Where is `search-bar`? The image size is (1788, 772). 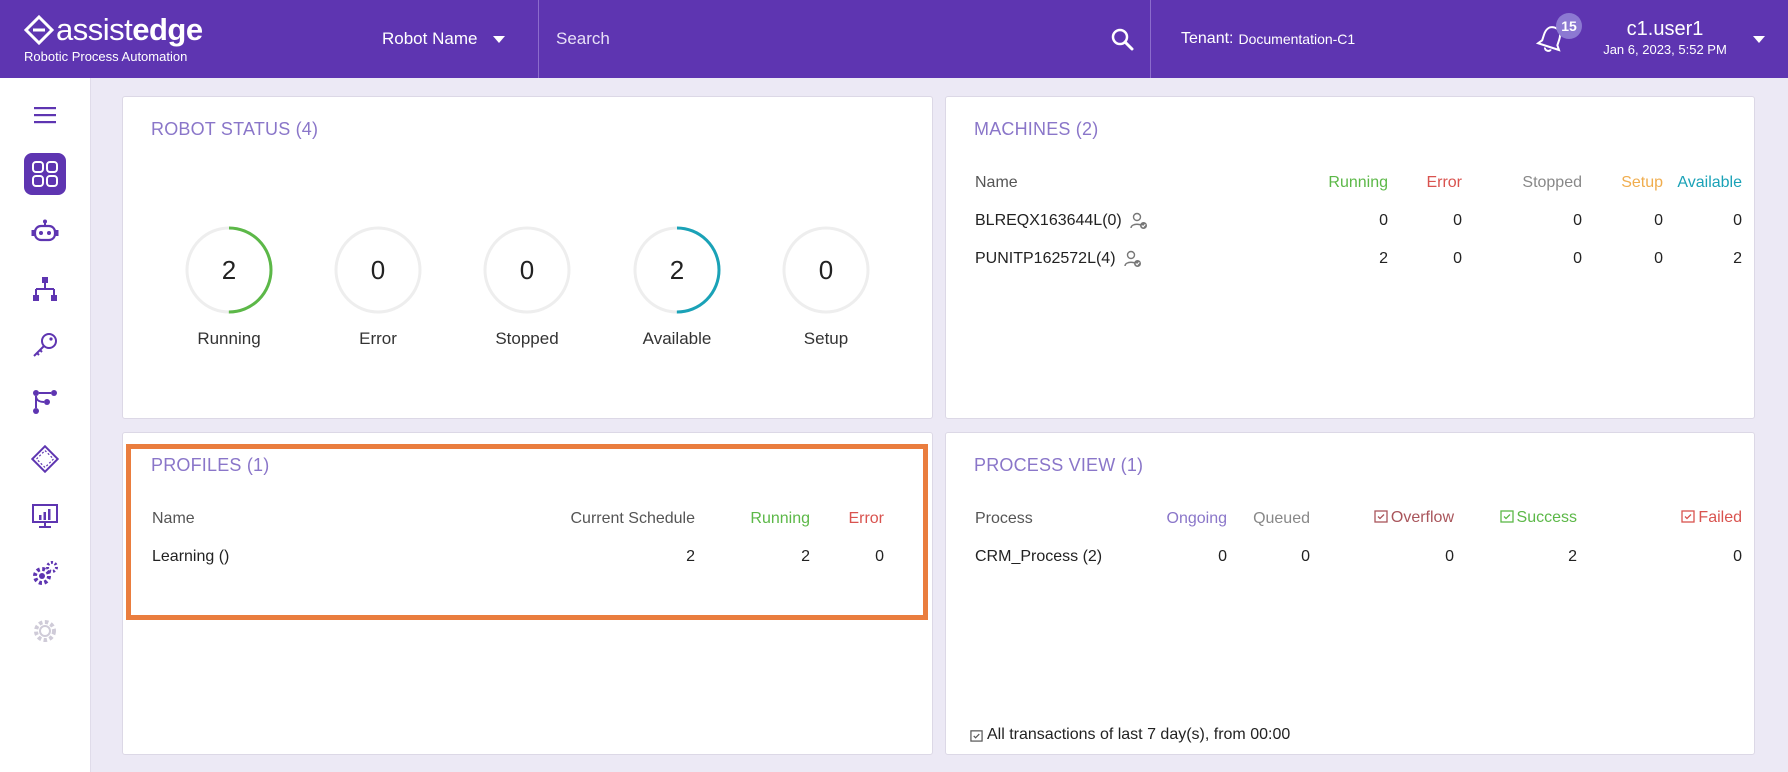
search-bar is located at coordinates (844, 39).